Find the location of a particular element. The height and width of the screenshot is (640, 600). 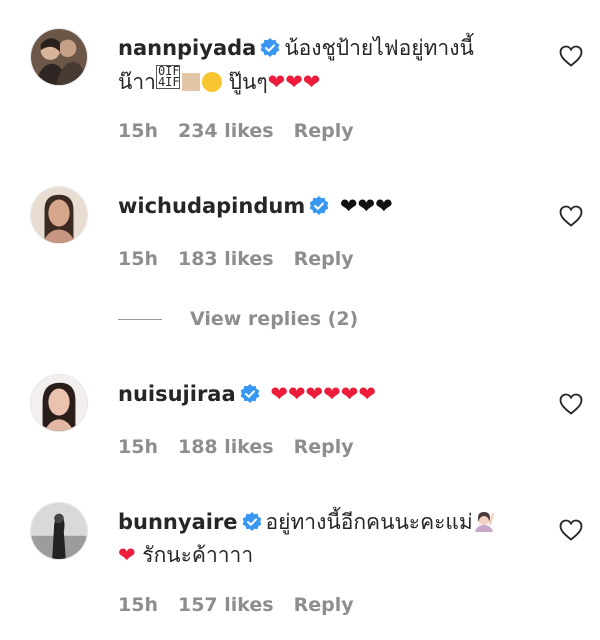

username: nannpiyada is located at coordinates (187, 48).